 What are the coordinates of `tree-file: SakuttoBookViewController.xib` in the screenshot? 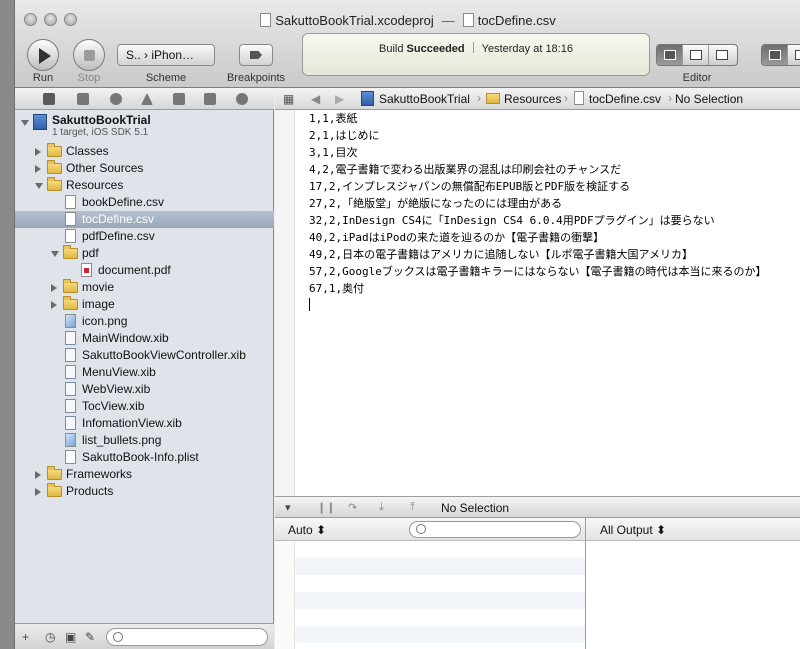 It's located at (144, 355).